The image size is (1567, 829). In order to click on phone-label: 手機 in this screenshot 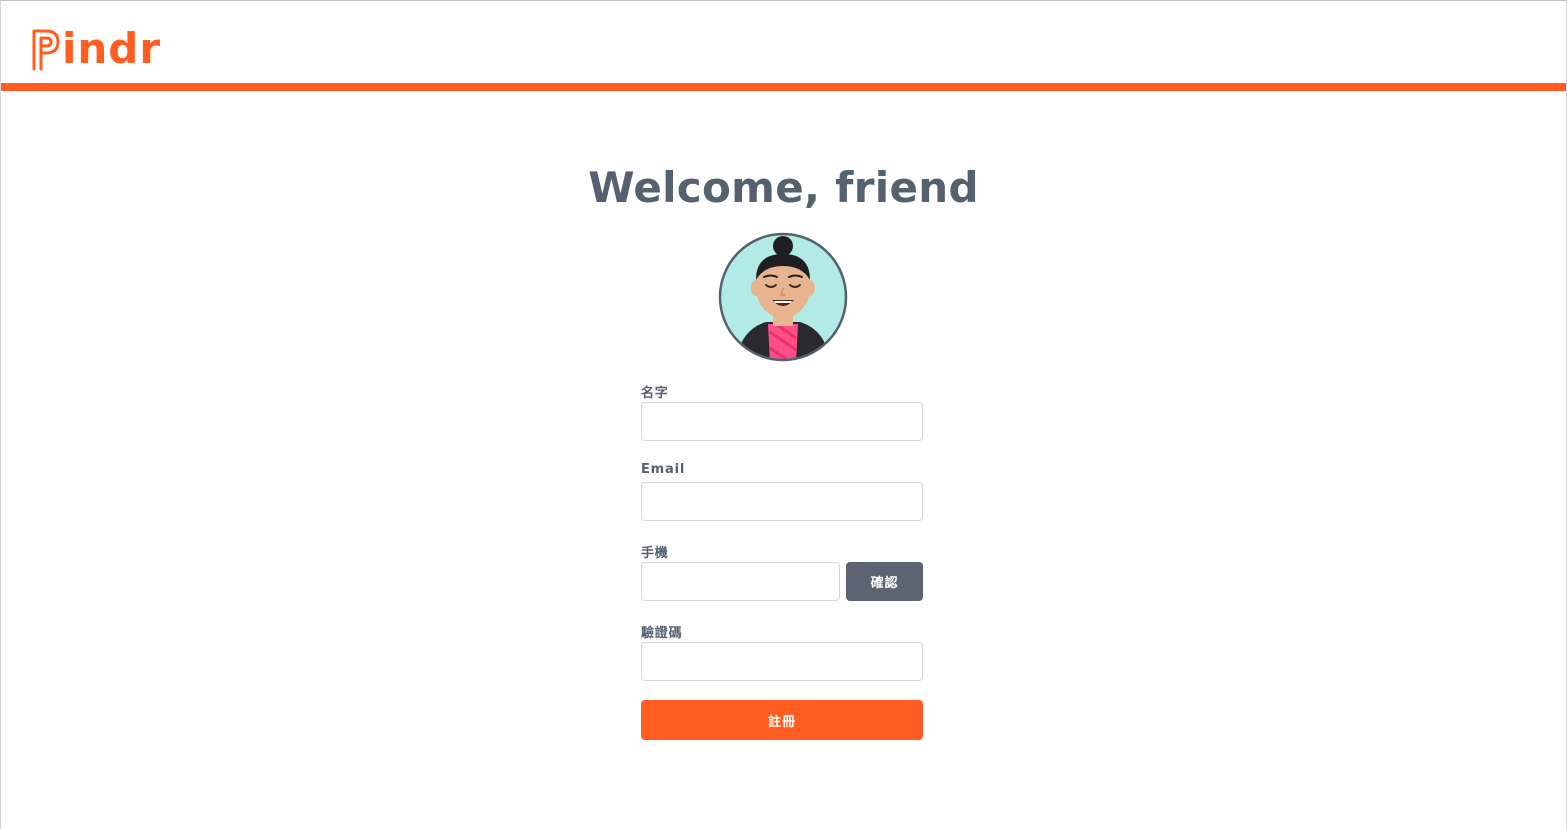, I will do `click(655, 553)`.